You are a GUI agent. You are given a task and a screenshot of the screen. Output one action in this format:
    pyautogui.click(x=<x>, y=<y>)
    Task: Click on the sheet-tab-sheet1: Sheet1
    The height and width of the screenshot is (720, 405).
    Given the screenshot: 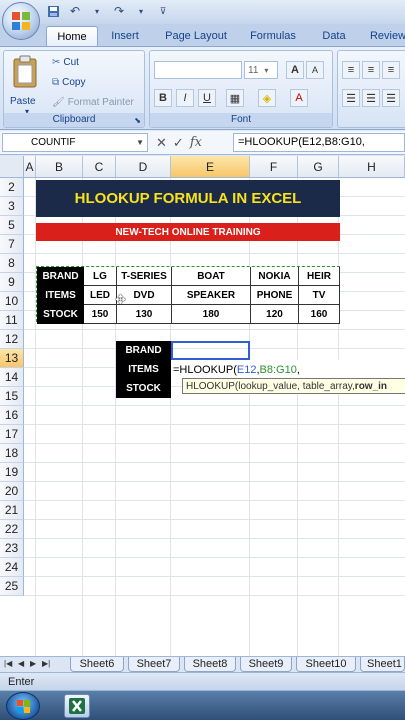 What is the action you would take?
    pyautogui.click(x=382, y=664)
    